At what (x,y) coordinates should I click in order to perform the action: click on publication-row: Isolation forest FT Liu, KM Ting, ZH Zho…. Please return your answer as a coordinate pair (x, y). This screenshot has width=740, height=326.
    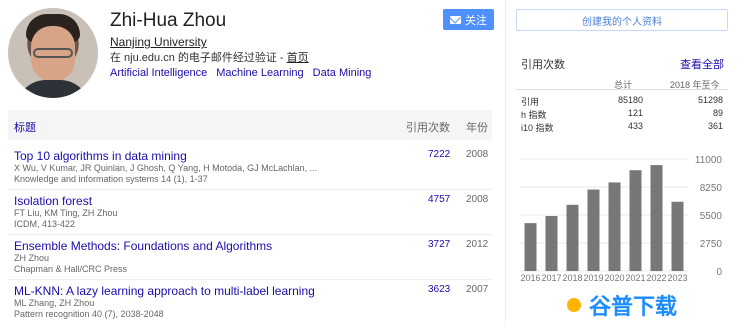
    Looking at the image, I should click on (254, 212).